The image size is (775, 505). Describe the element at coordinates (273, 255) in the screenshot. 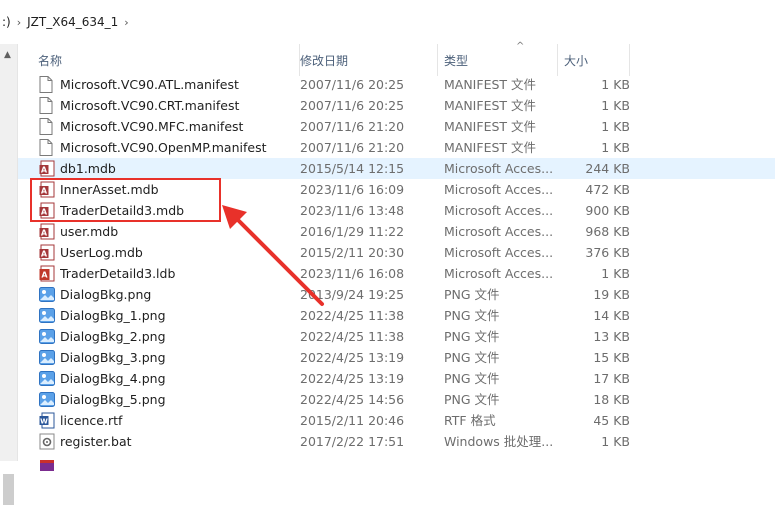

I see `annotation-arrow` at that location.